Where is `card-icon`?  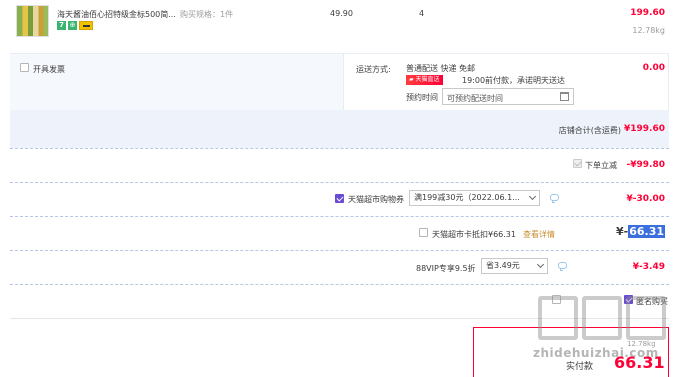 card-icon is located at coordinates (86, 25).